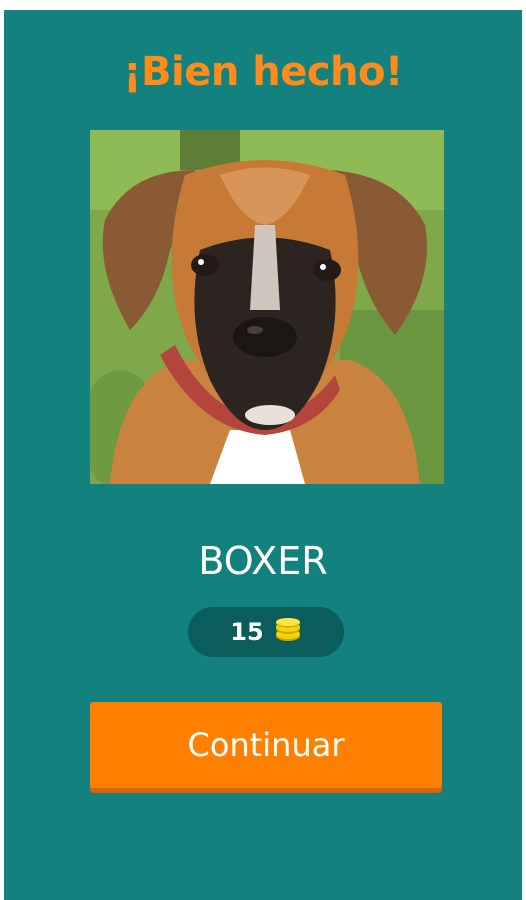 The image size is (526, 900). What do you see at coordinates (288, 632) in the screenshot?
I see `coin-stack-icon` at bounding box center [288, 632].